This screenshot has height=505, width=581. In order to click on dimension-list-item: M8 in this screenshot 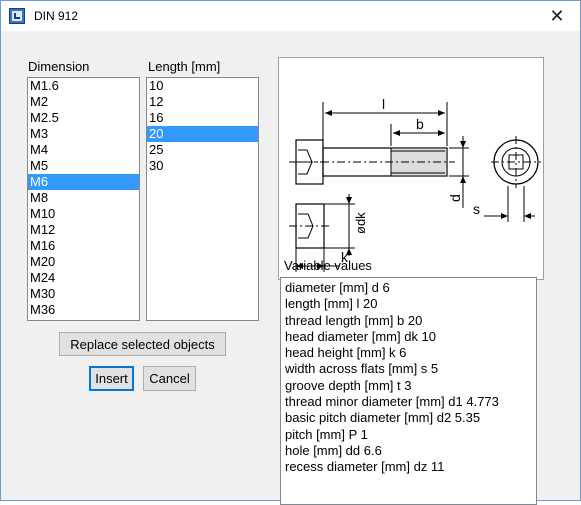, I will do `click(83, 198)`.